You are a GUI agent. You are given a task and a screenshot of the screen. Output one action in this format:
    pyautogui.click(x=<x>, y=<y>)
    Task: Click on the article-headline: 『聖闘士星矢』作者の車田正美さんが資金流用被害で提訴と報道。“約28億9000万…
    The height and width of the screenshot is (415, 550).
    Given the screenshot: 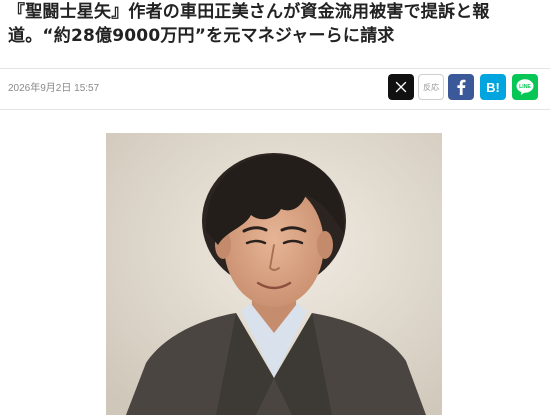 What is the action you would take?
    pyautogui.click(x=249, y=24)
    